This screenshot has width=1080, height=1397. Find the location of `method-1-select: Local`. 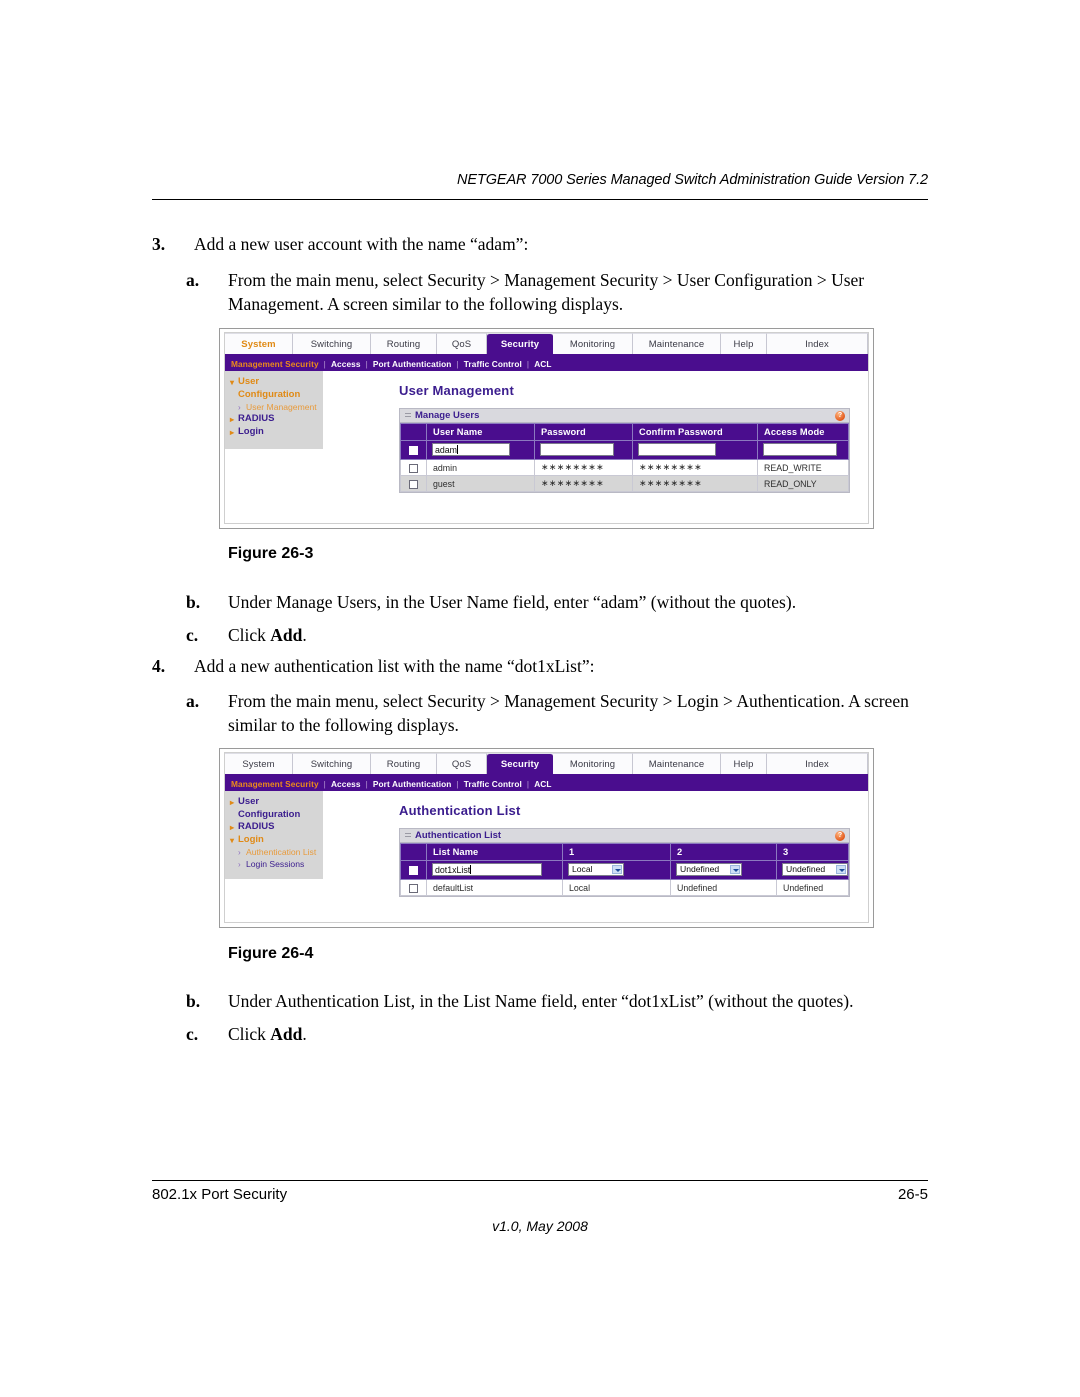

method-1-select: Local is located at coordinates (596, 869).